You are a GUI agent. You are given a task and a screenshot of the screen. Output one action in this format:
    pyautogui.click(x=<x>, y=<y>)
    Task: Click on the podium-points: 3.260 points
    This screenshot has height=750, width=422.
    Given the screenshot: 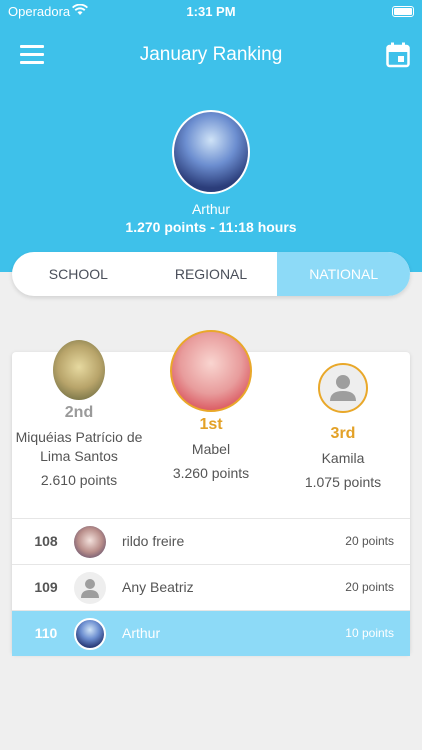 What is the action you would take?
    pyautogui.click(x=211, y=473)
    